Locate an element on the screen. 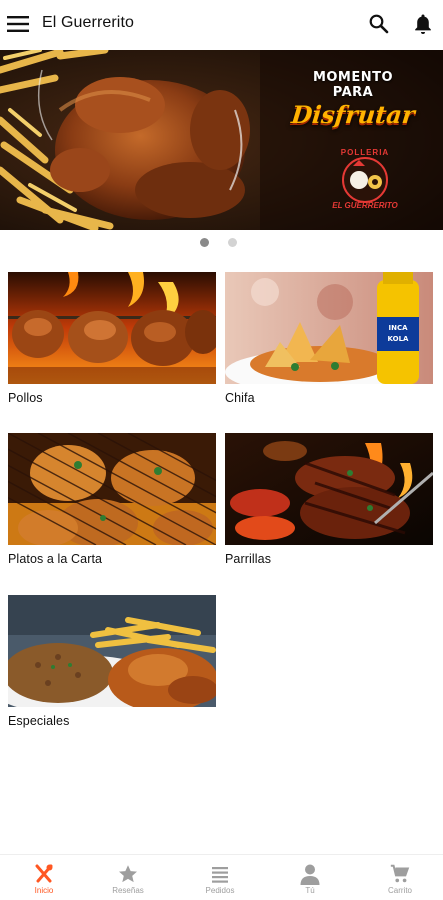 The width and height of the screenshot is (443, 900). logo-bottom-text: EL GUERRERITO is located at coordinates (365, 205).